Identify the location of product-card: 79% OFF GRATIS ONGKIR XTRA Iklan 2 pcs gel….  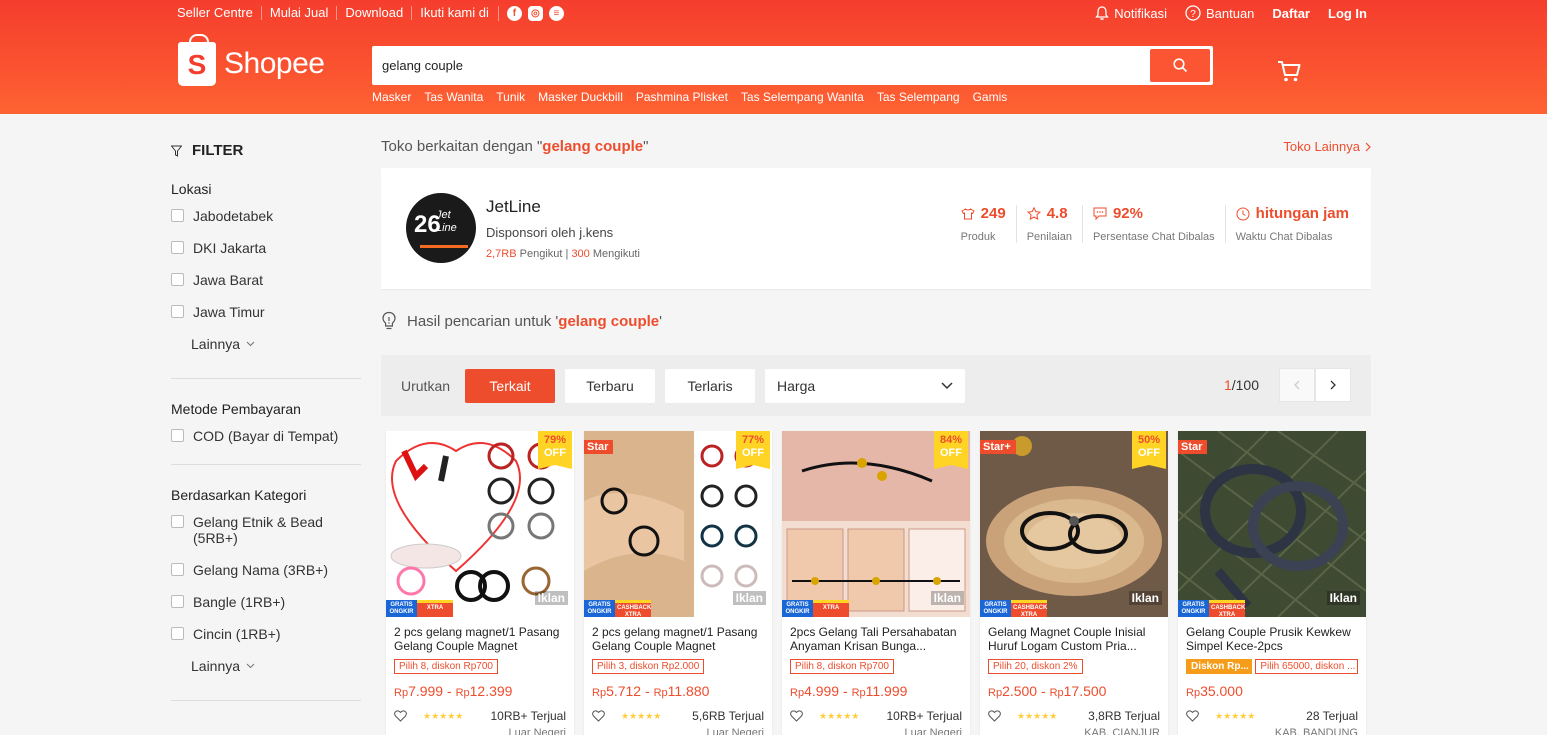
(480, 583).